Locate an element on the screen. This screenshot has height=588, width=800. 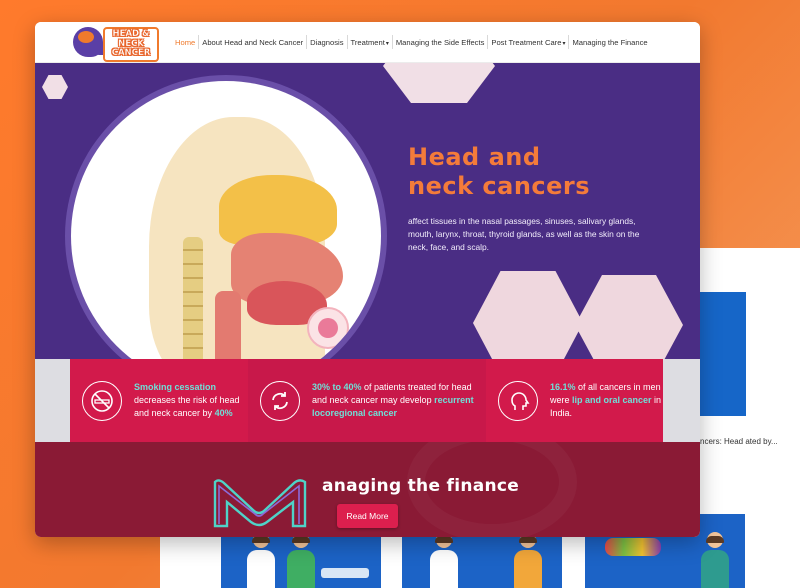
finance-title: anaging the finance is located at coordinates (421, 486).